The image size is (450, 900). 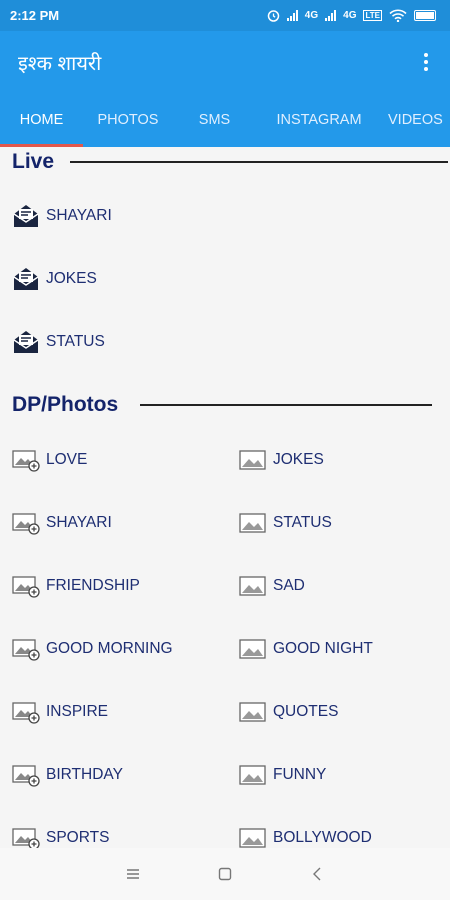 I want to click on section-title: Live, so click(x=33, y=161).